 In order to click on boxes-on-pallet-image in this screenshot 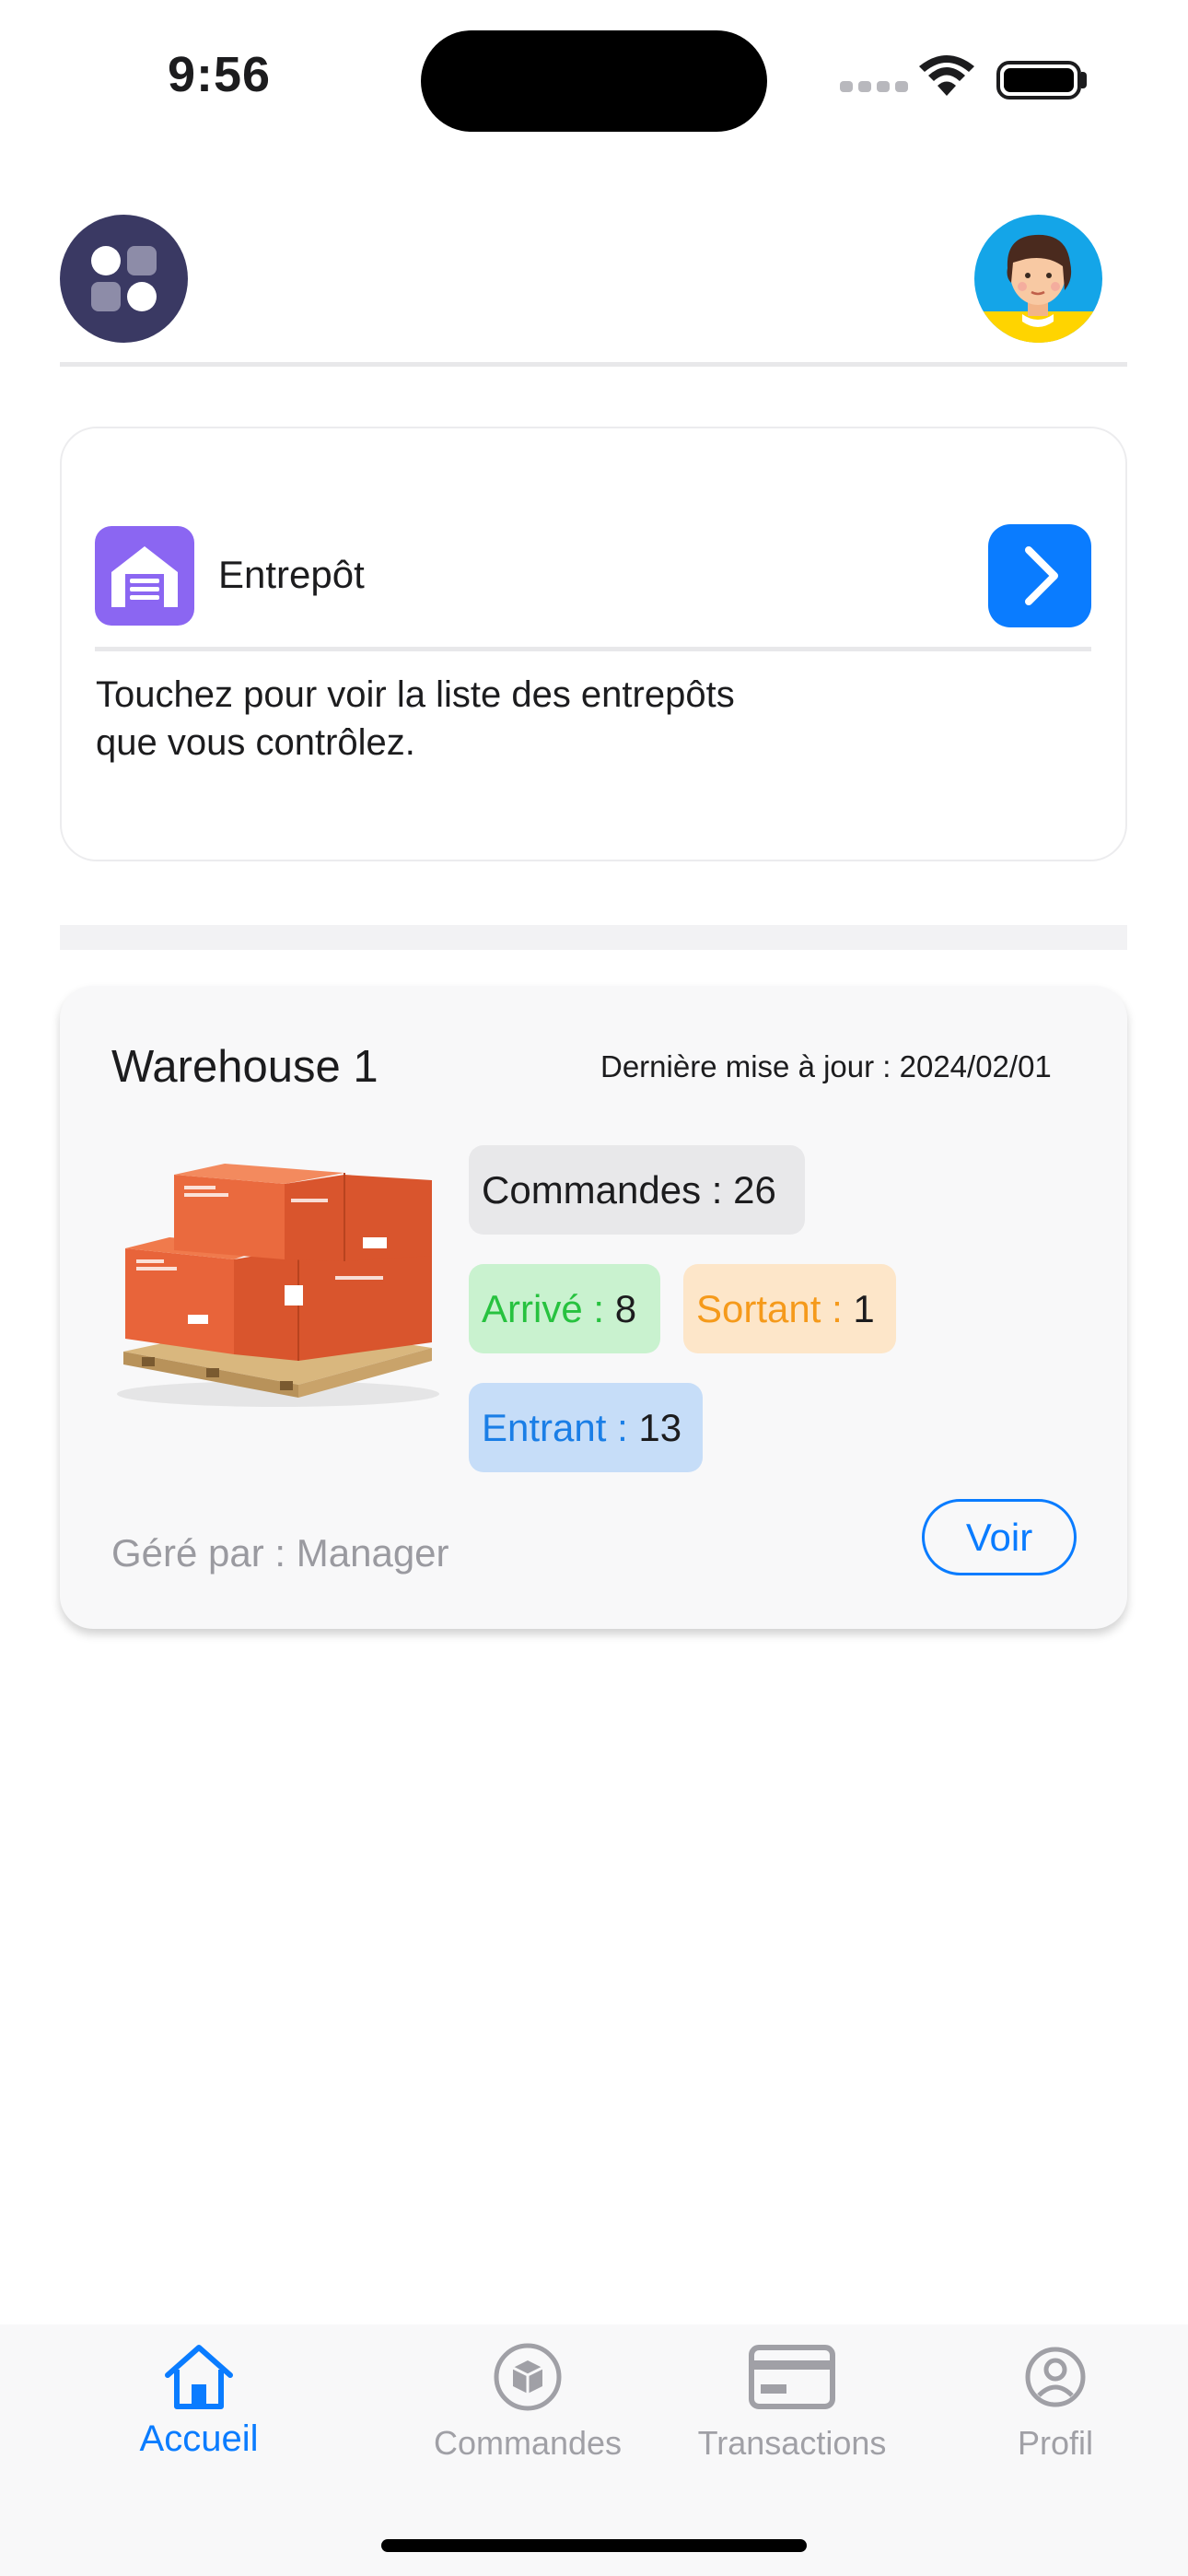, I will do `click(278, 1285)`.